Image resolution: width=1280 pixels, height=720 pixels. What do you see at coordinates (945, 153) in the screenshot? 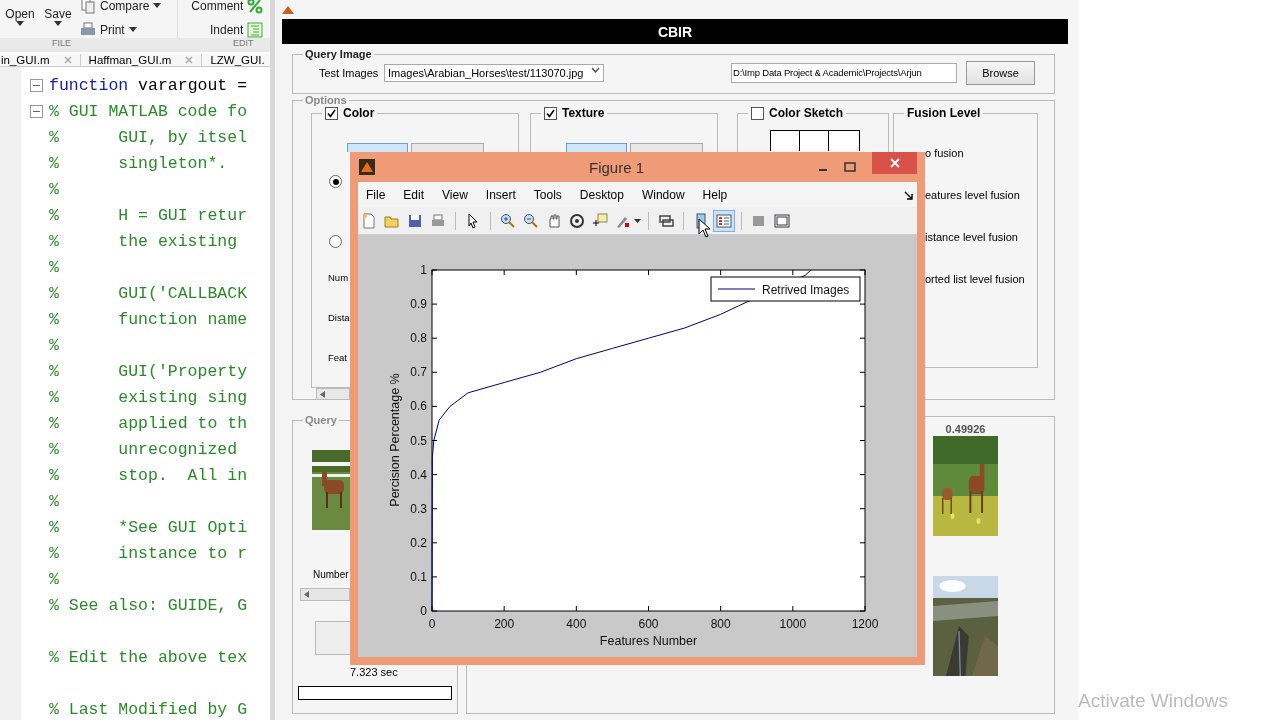
I see `radio-label: o fusion` at bounding box center [945, 153].